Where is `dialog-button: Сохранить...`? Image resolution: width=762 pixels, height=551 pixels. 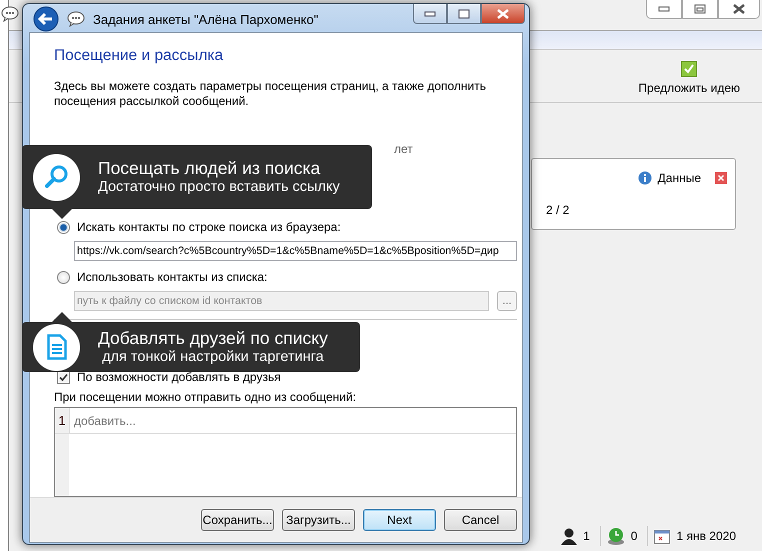 dialog-button: Сохранить... is located at coordinates (237, 520).